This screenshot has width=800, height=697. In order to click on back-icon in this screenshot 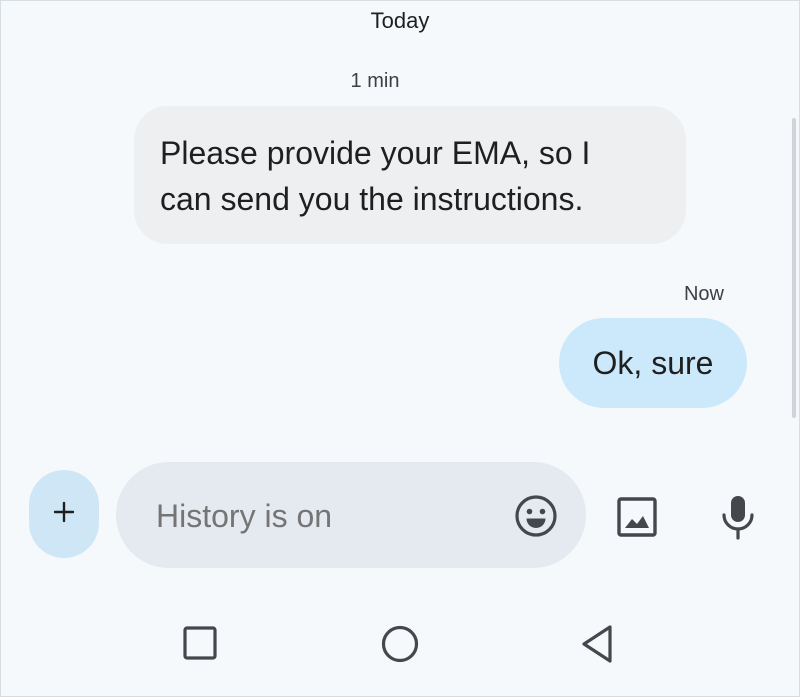, I will do `click(597, 644)`.